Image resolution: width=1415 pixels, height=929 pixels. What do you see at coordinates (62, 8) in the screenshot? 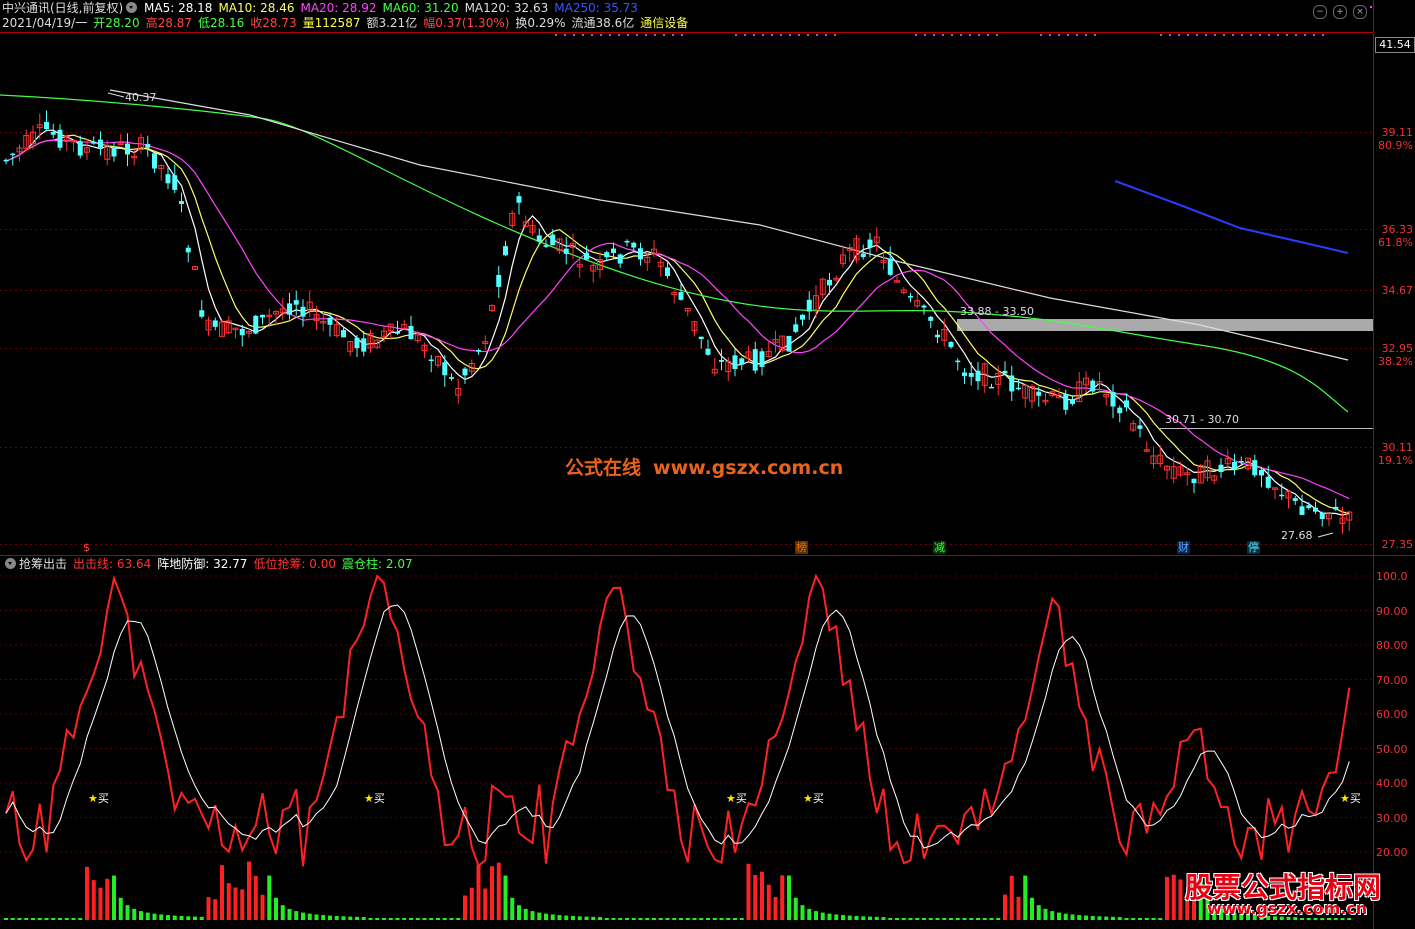
I see `stock-title: 中兴通讯(日线,前复权)` at bounding box center [62, 8].